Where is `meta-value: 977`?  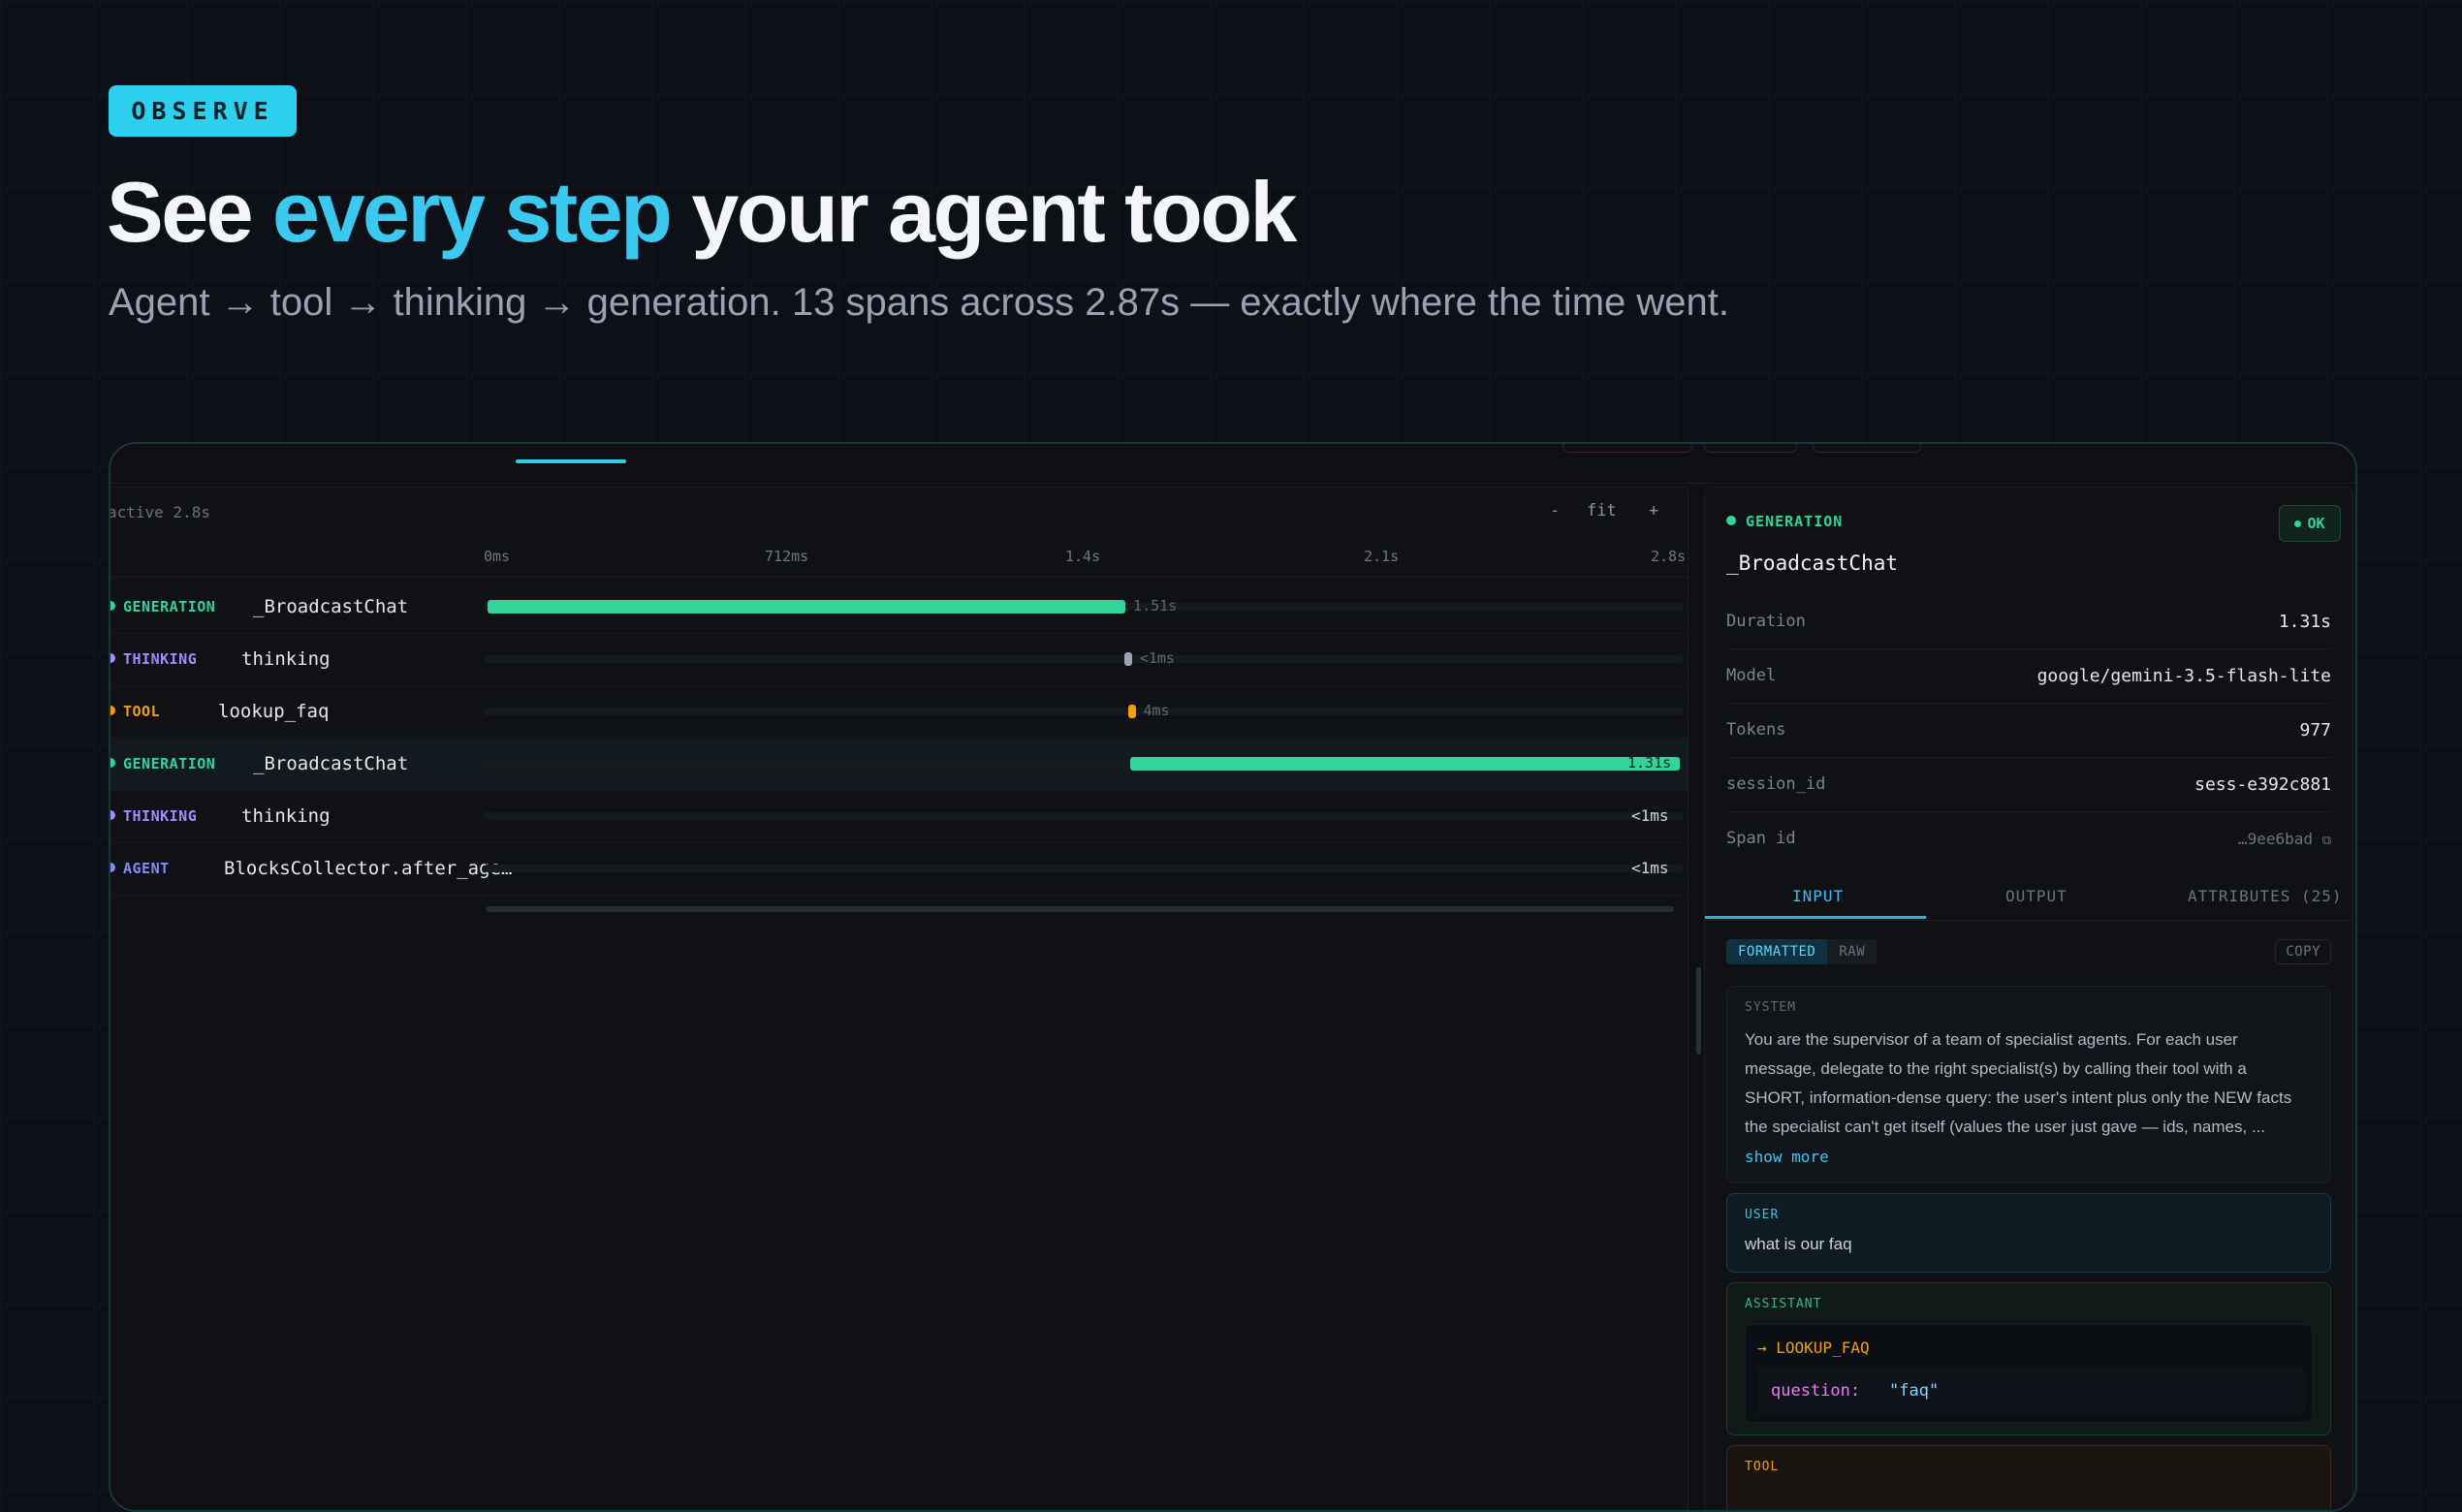 meta-value: 977 is located at coordinates (2315, 730).